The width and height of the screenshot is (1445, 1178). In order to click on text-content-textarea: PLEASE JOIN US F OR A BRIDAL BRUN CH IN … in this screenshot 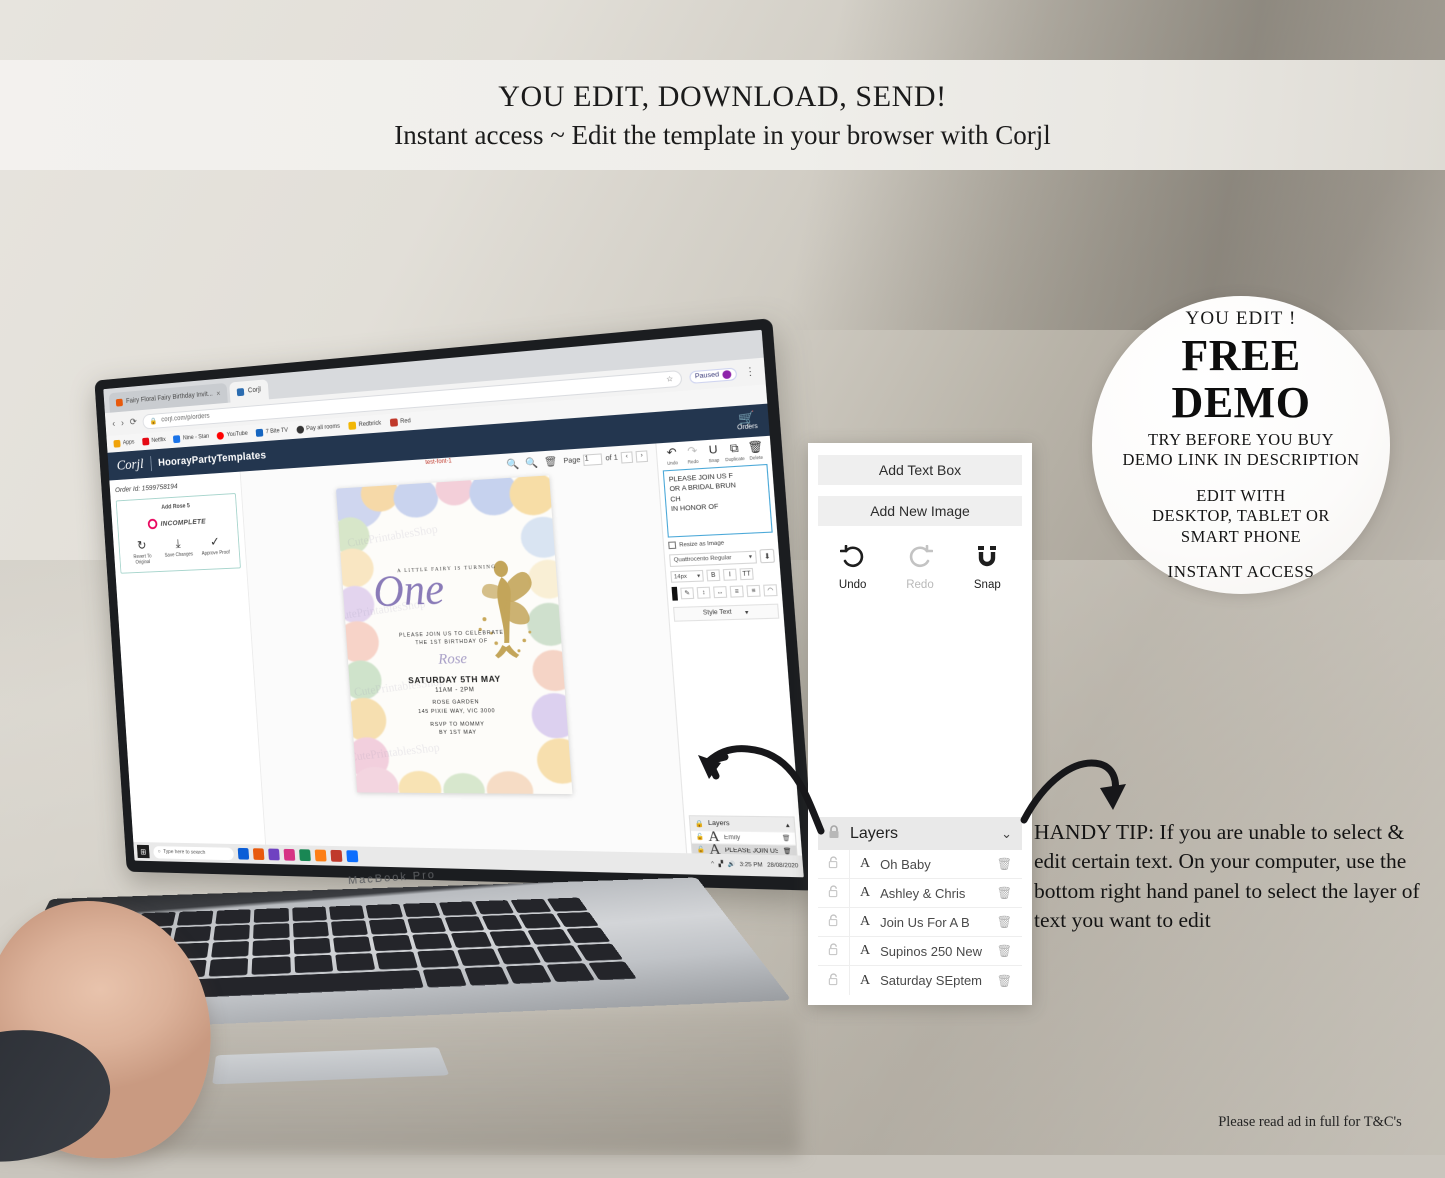, I will do `click(717, 500)`.